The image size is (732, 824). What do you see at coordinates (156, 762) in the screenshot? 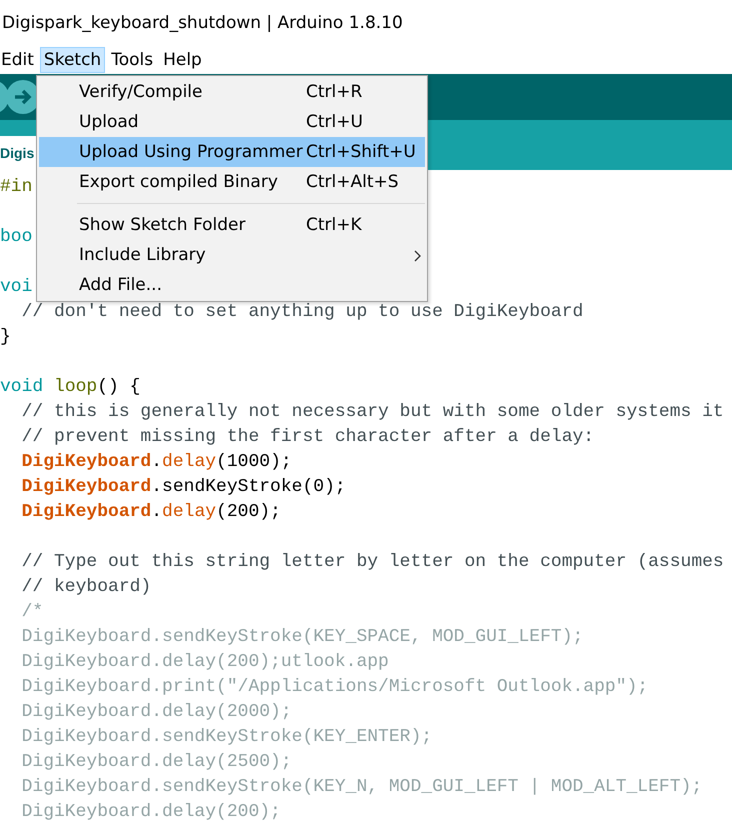
I see `code-line: DigiKeyboard.delay(2500);` at bounding box center [156, 762].